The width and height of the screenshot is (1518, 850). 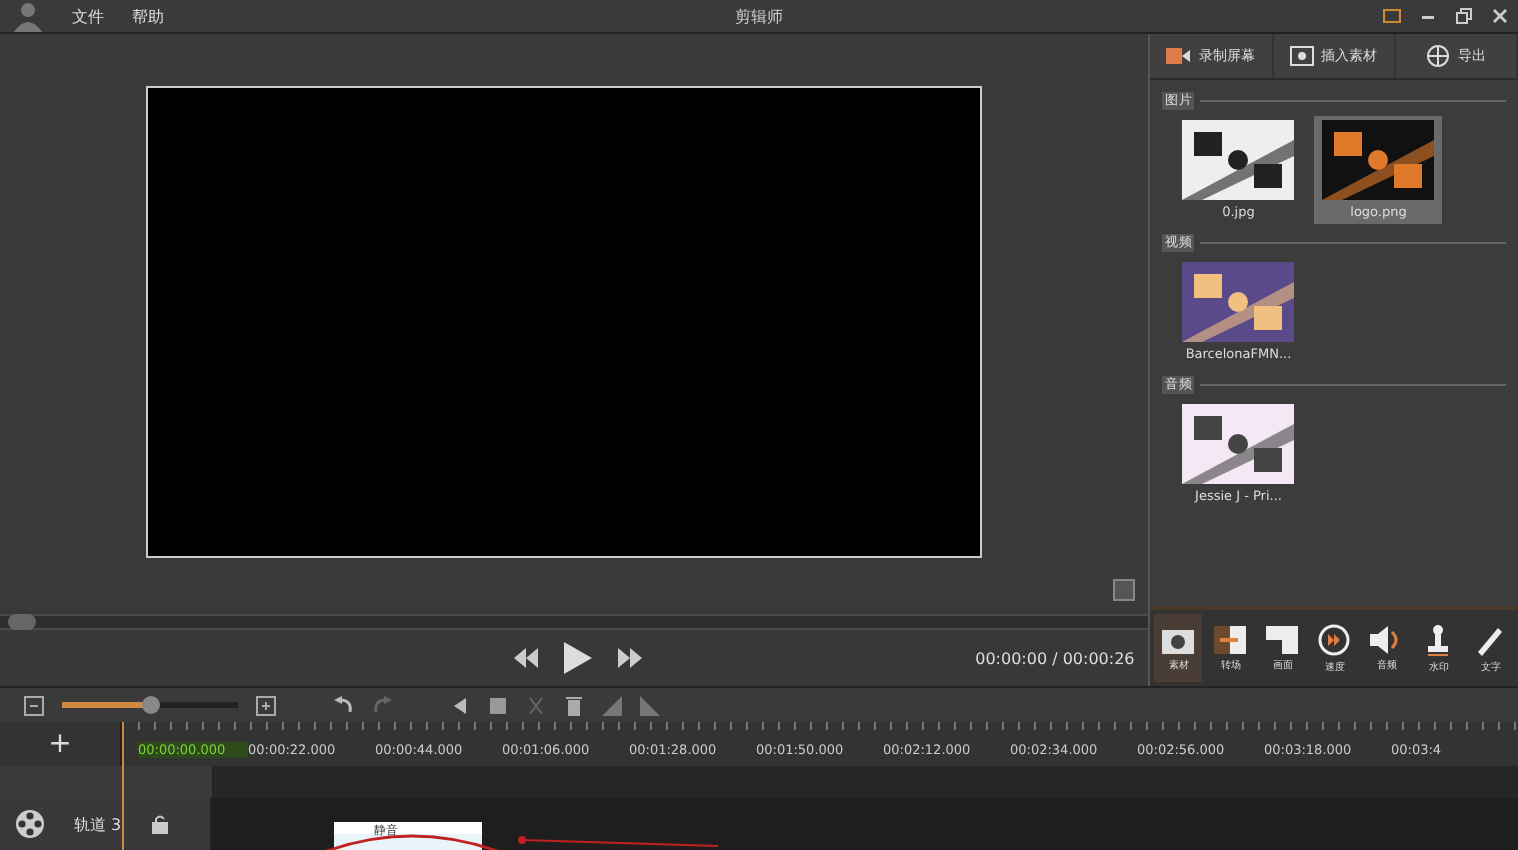 I want to click on delete-icon, so click(x=574, y=705).